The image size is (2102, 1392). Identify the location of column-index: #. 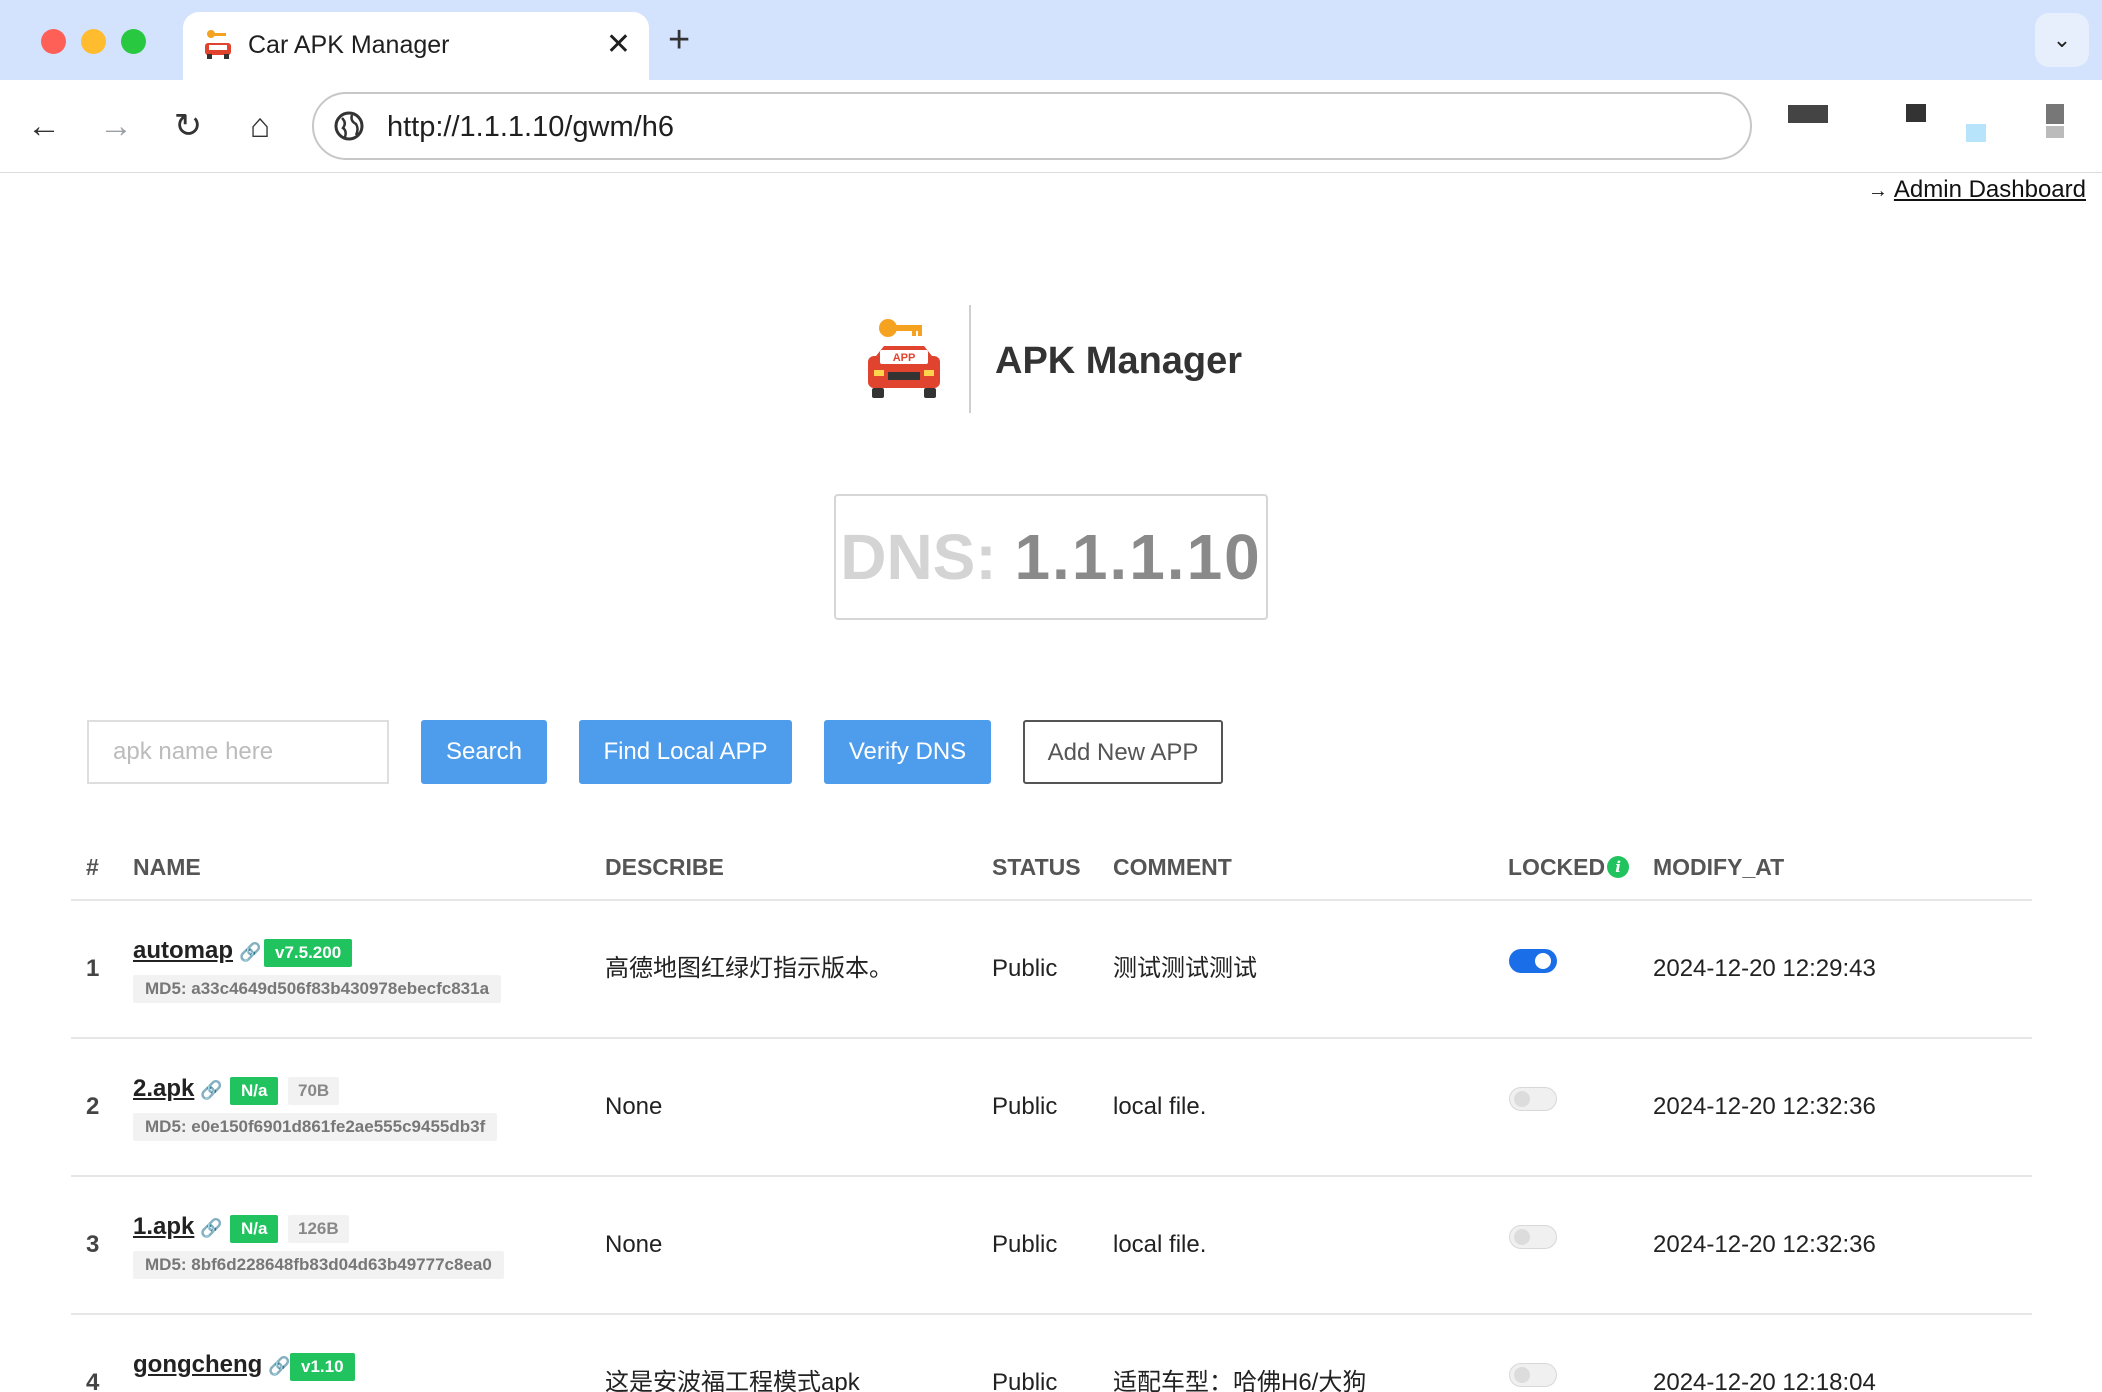
(92, 867).